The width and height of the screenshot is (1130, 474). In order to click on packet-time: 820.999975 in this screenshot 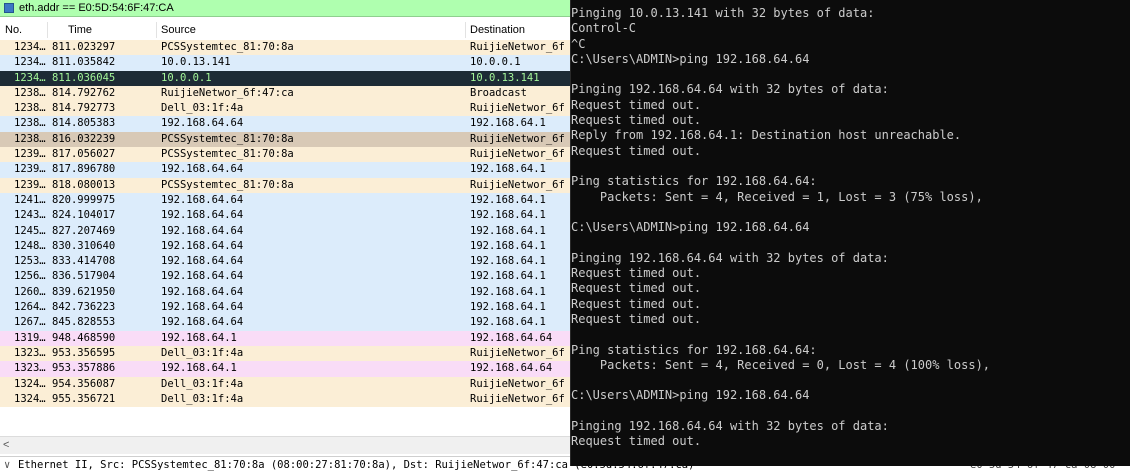, I will do `click(84, 199)`.